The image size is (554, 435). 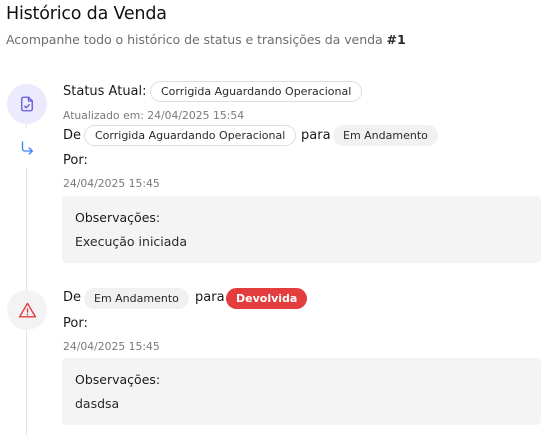 I want to click on observations-box: Observações: dasdsa, so click(x=301, y=391).